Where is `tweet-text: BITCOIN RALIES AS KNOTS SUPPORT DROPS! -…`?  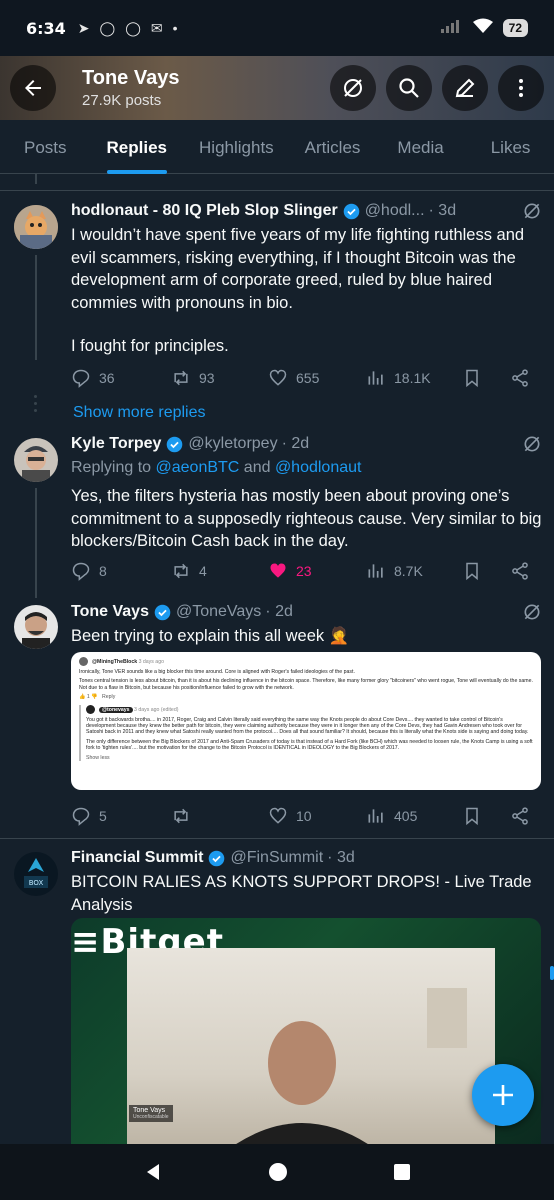
tweet-text: BITCOIN RALIES AS KNOTS SUPPORT DROPS! -… is located at coordinates (301, 893).